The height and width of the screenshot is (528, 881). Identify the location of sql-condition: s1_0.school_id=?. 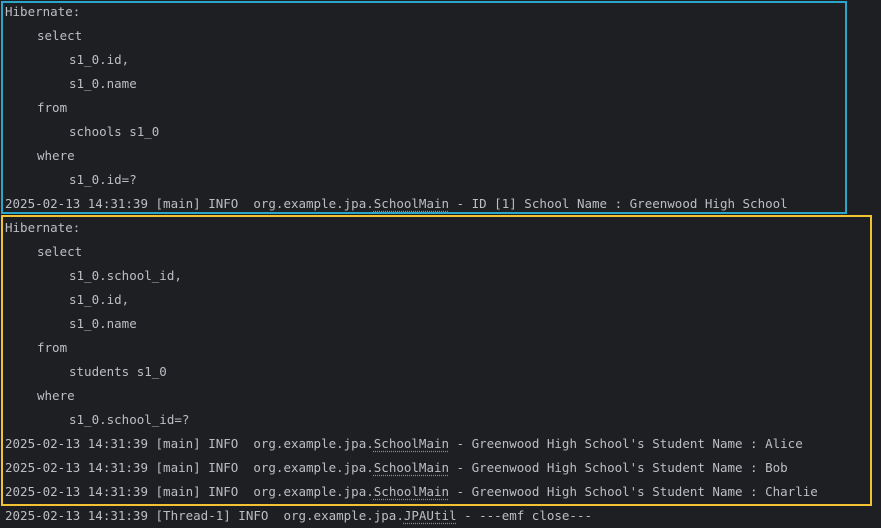
(129, 419).